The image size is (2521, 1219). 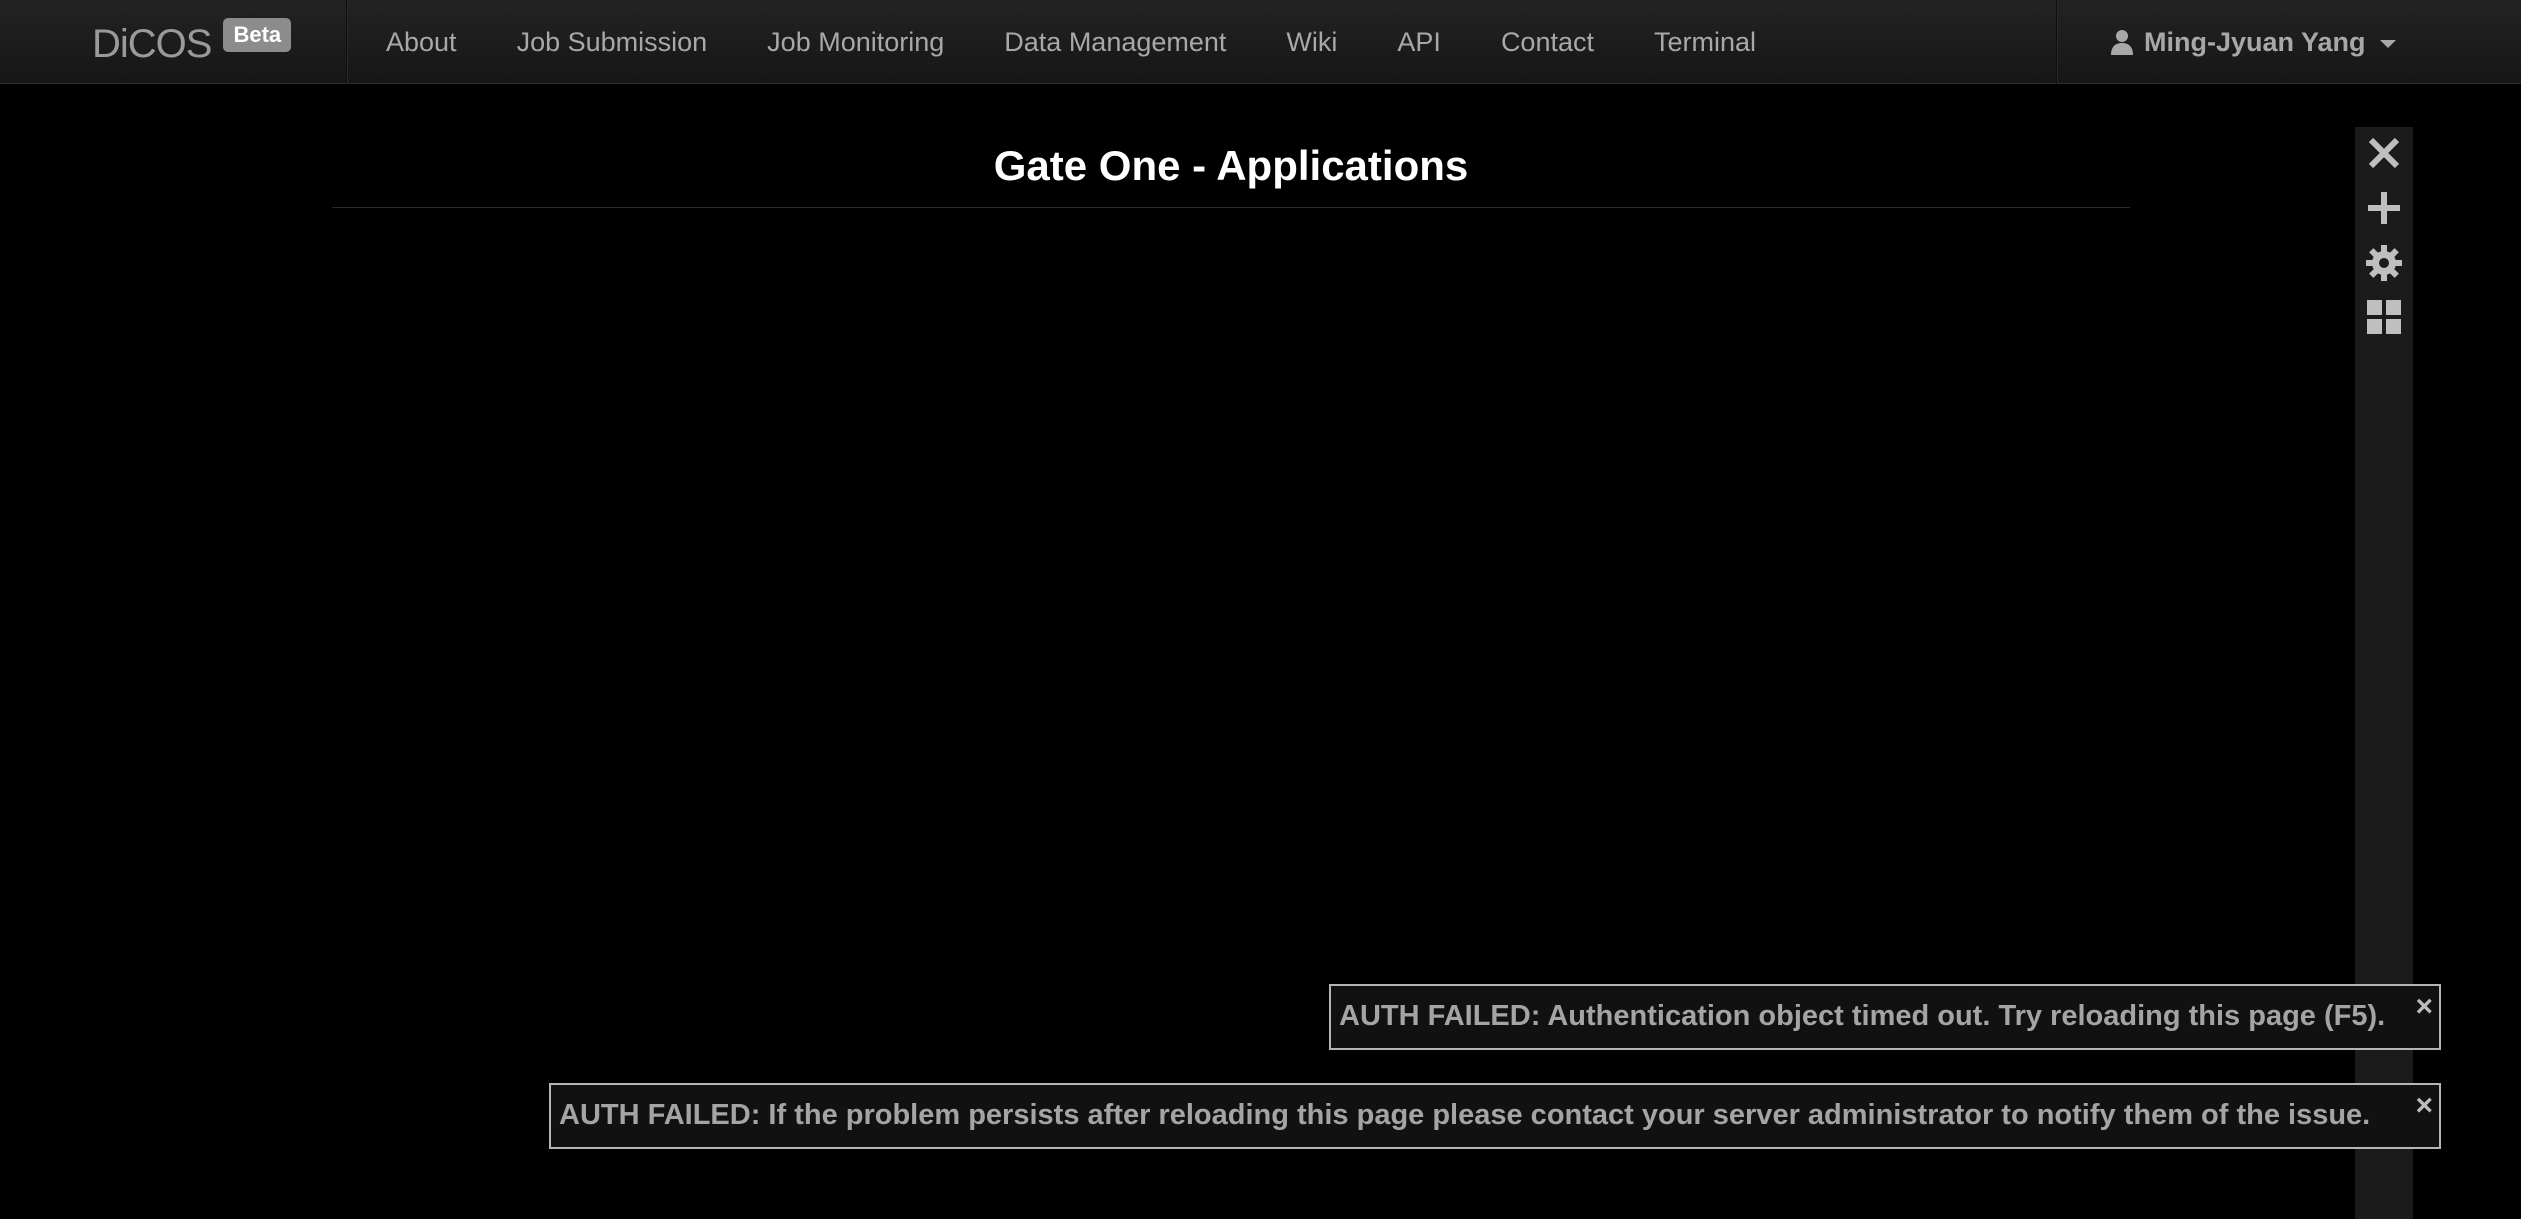 I want to click on beta-badge: Beta, so click(x=257, y=35).